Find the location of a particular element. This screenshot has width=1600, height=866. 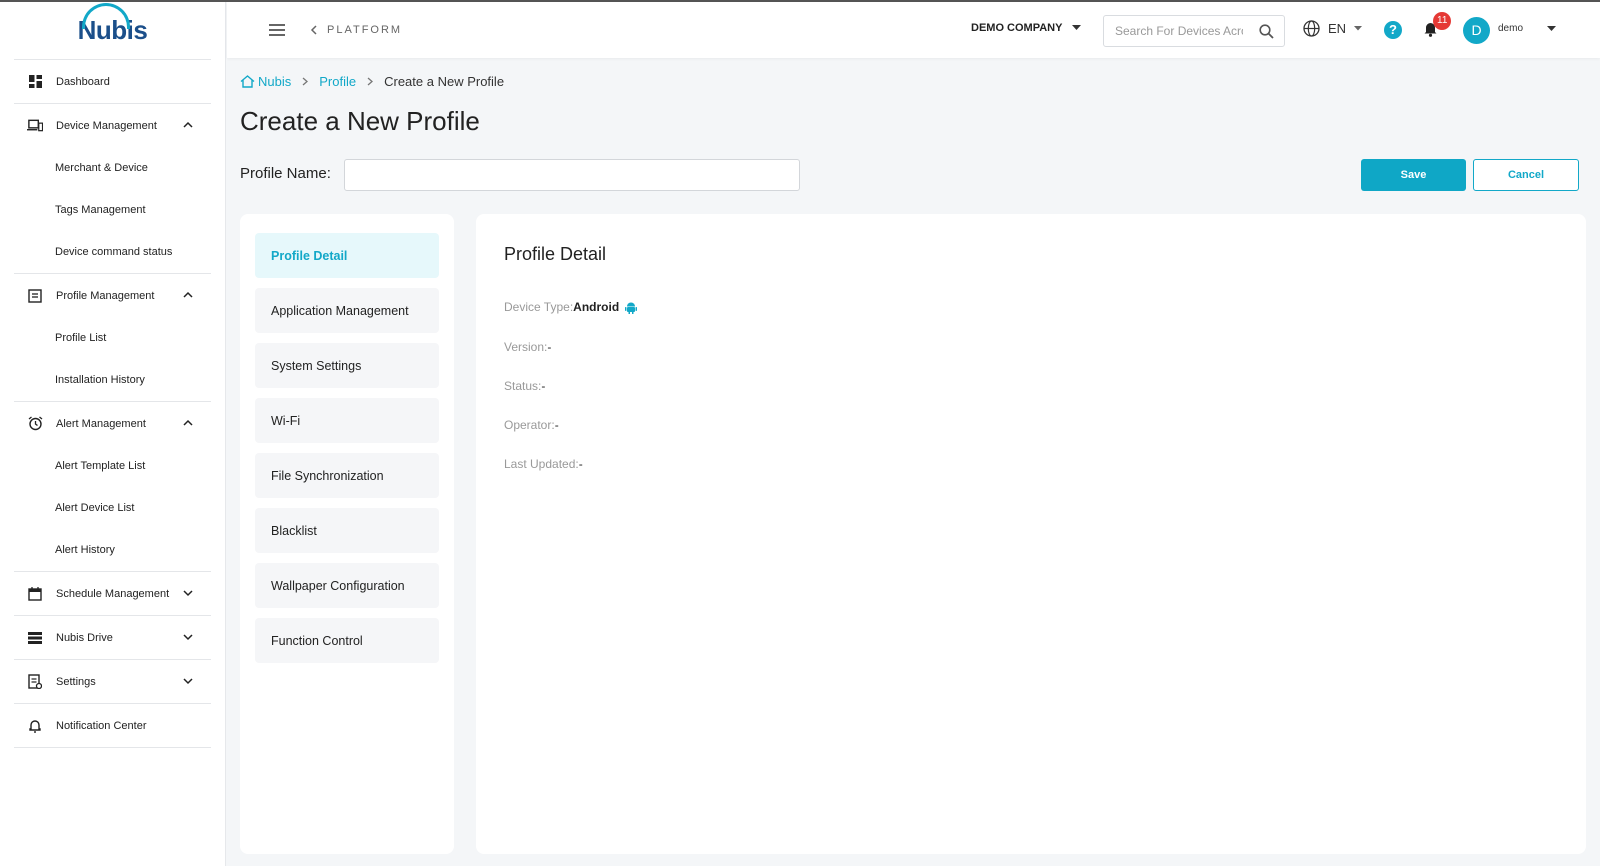

save-button: Save is located at coordinates (1413, 175).